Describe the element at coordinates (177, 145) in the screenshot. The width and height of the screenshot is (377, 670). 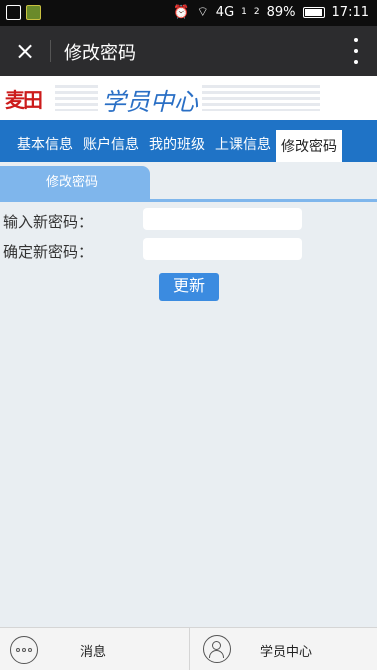
I see `tab-my-classes: 我的班级` at that location.